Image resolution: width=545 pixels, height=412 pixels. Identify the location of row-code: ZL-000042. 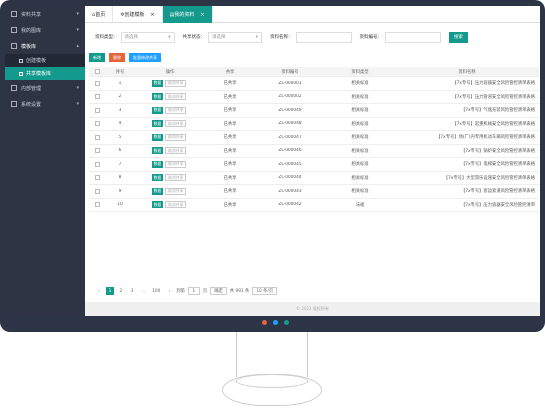
(290, 205).